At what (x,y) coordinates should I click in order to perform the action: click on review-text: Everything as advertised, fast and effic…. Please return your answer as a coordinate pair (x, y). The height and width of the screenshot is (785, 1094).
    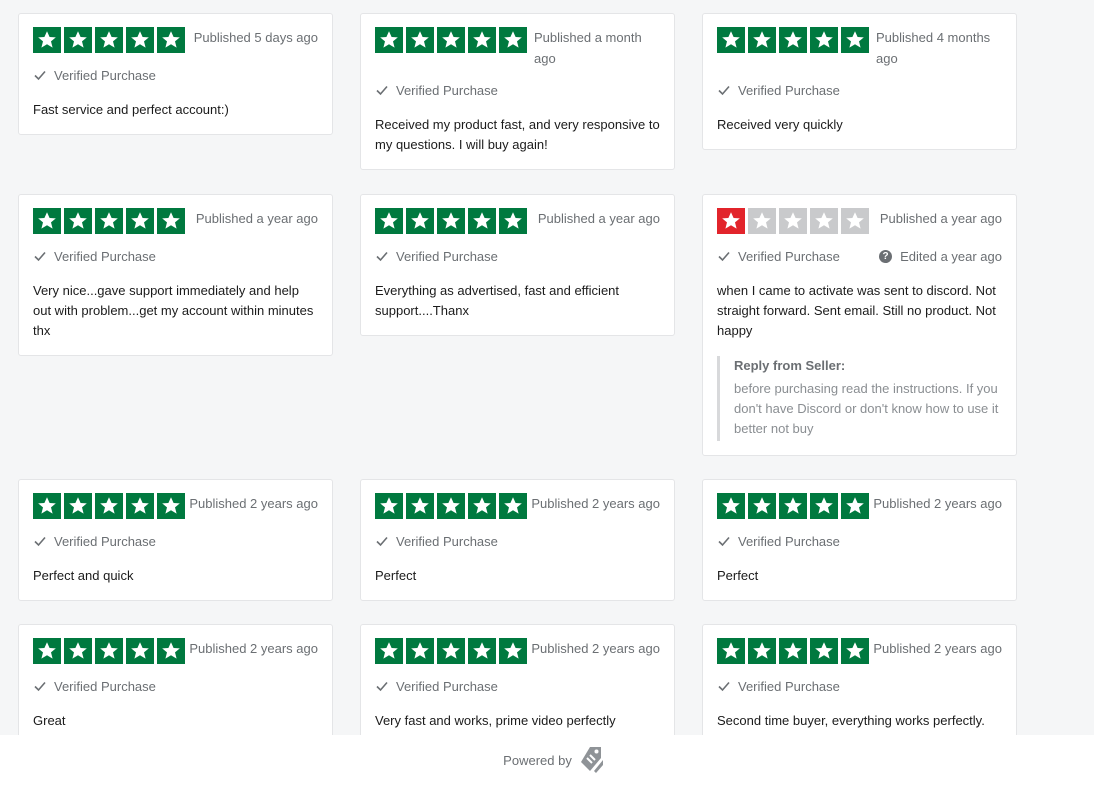
    Looking at the image, I should click on (497, 300).